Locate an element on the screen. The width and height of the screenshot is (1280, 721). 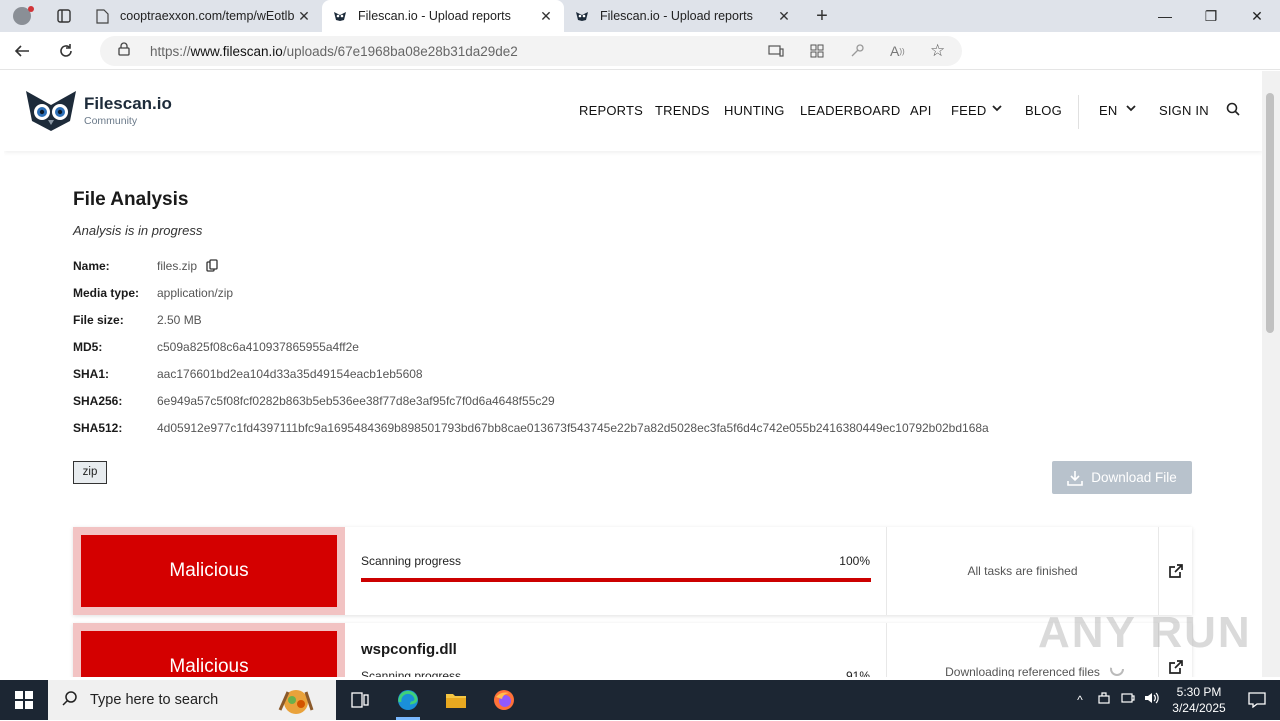
nav-reports: REPORTS is located at coordinates (611, 110).